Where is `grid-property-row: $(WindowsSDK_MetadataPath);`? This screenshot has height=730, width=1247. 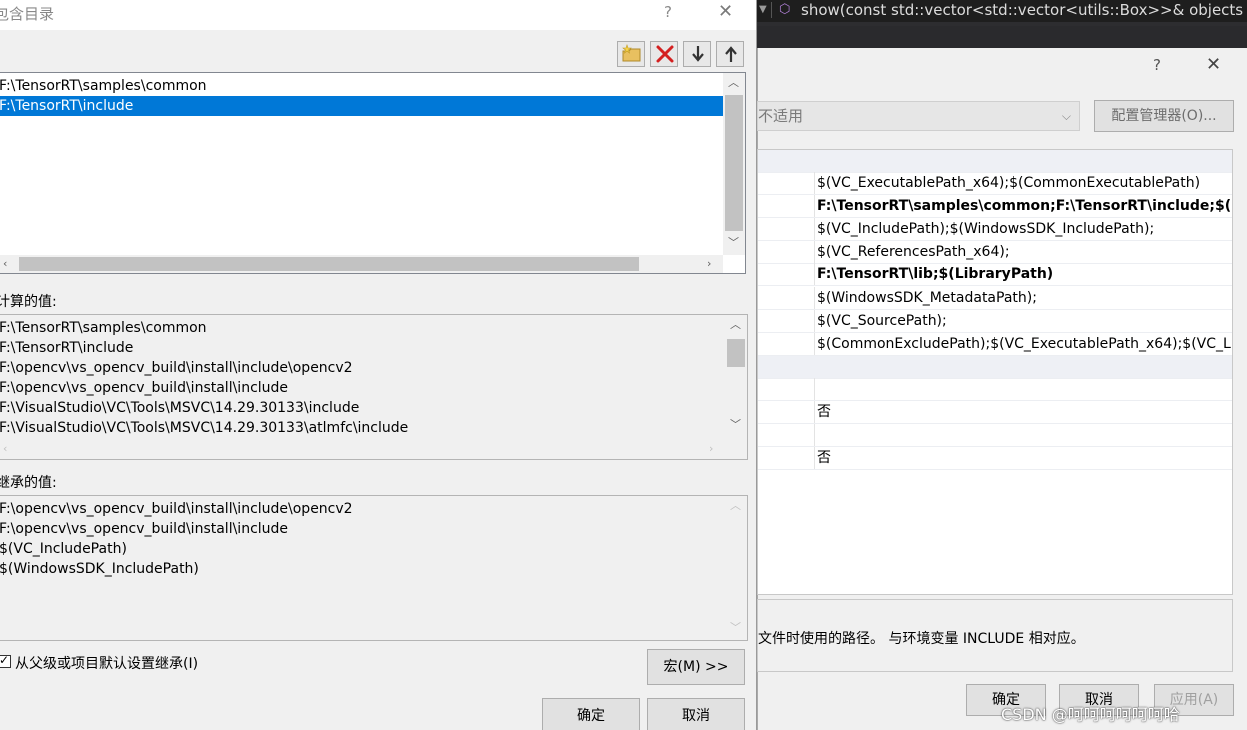 grid-property-row: $(WindowsSDK_MetadataPath); is located at coordinates (995, 298).